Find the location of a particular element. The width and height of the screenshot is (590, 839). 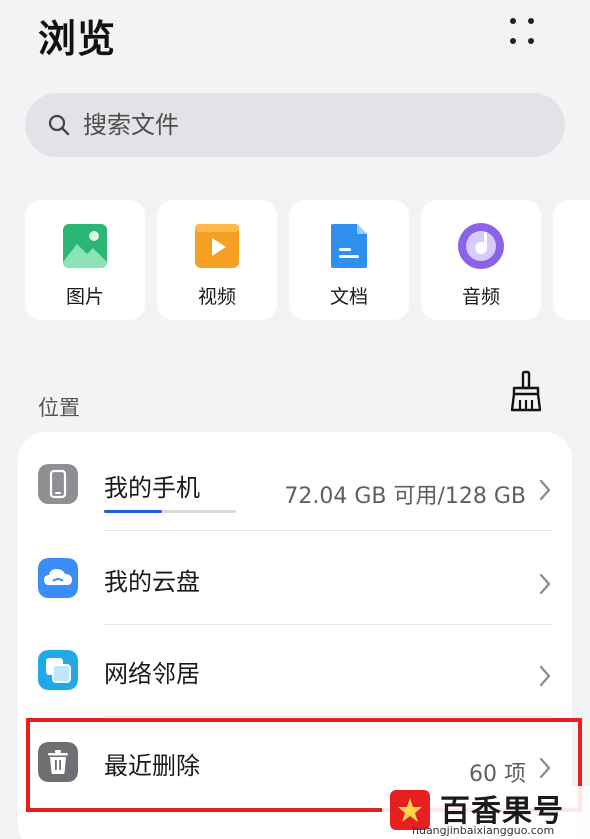

category-documents: 文档 is located at coordinates (349, 260).